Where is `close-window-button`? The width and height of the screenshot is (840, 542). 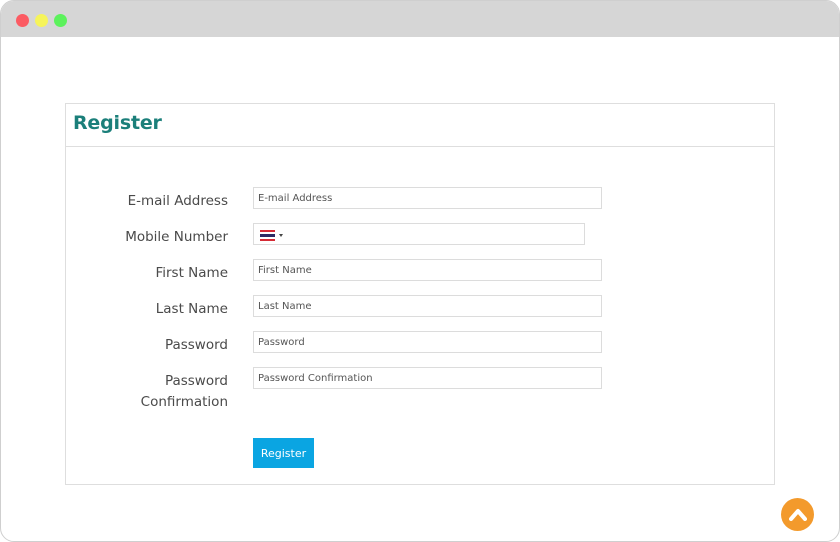 close-window-button is located at coordinates (22, 20).